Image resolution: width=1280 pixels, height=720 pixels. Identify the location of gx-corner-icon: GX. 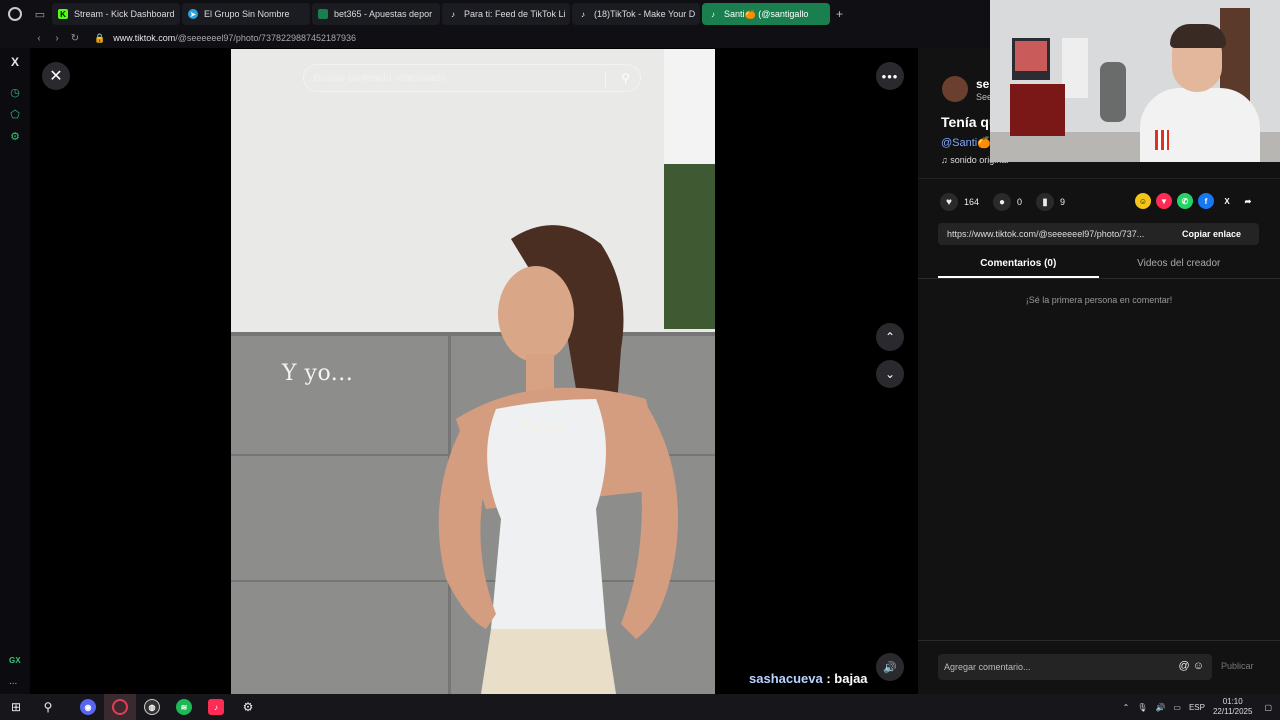
(15, 660).